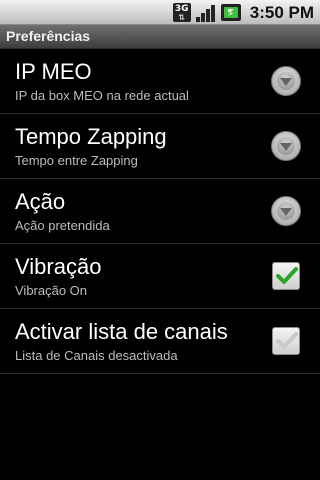  Describe the element at coordinates (160, 81) in the screenshot. I see `preference-ip-meo: IP MEO IP da box MEO na rede actual` at that location.